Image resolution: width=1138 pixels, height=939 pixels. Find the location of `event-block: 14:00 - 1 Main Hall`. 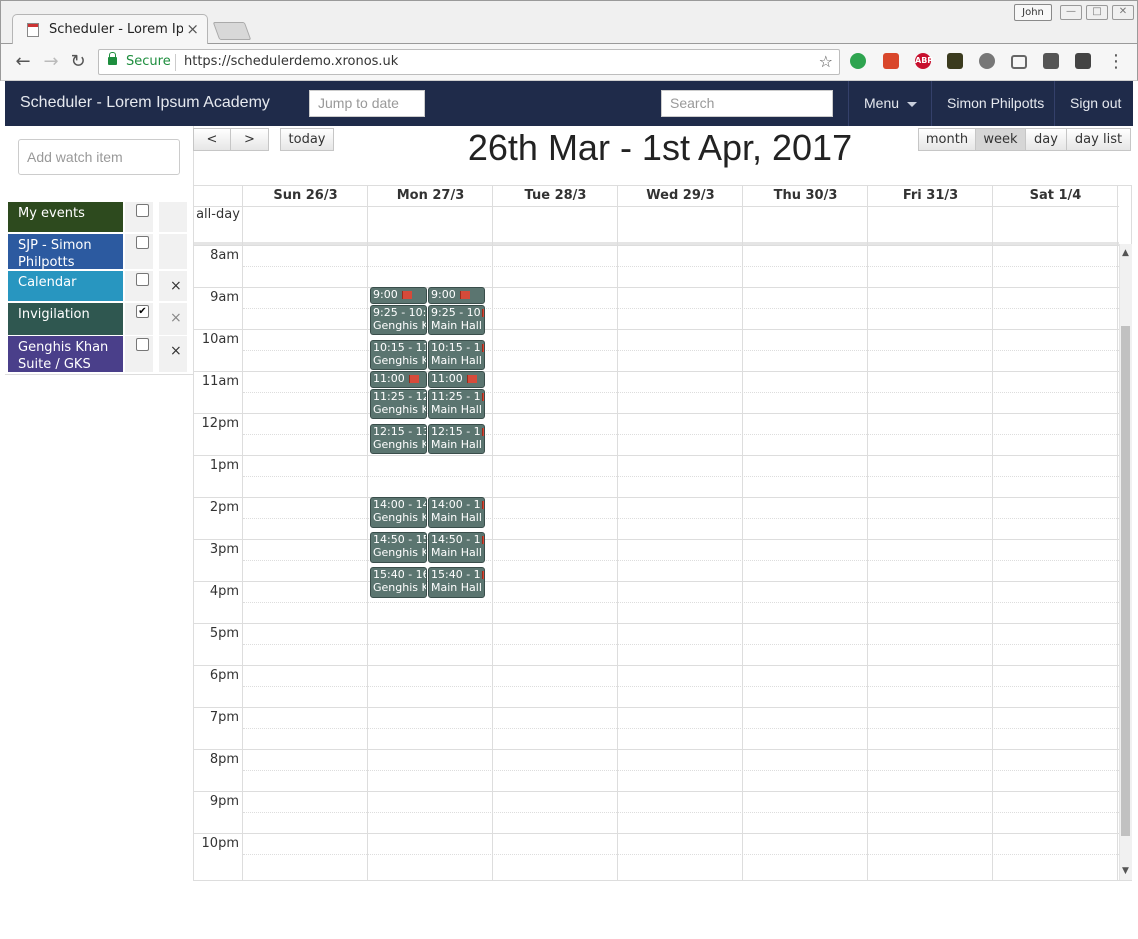

event-block: 14:00 - 1 Main Hall is located at coordinates (456, 512).